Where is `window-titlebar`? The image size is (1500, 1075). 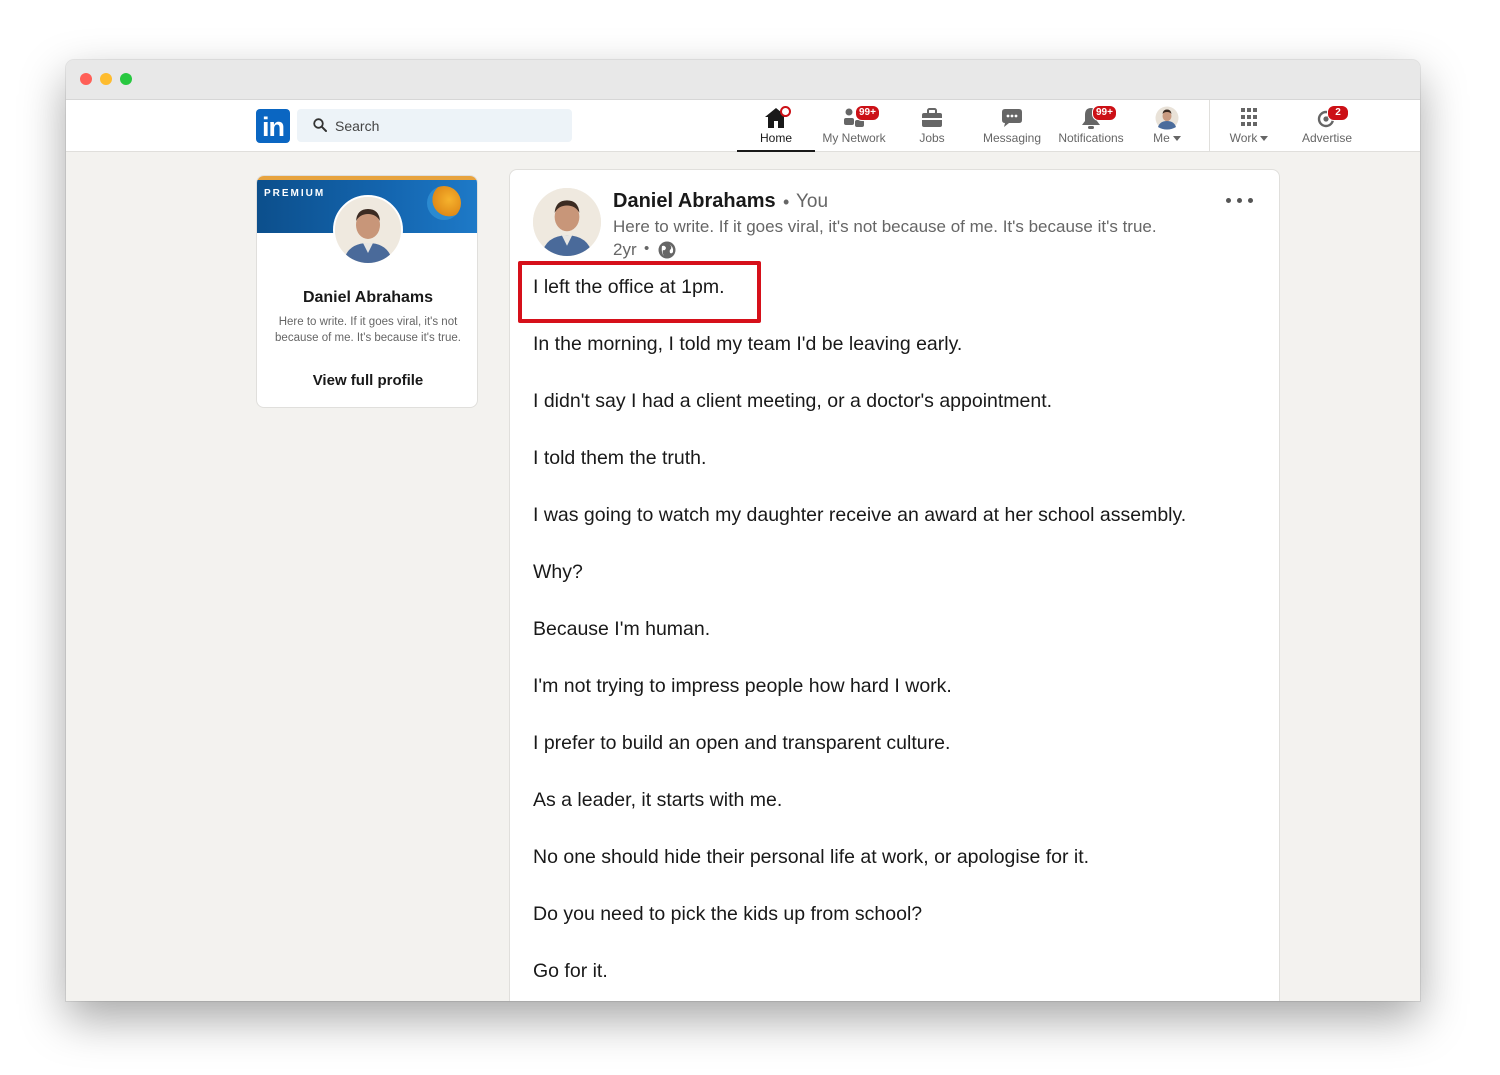
window-titlebar is located at coordinates (743, 80).